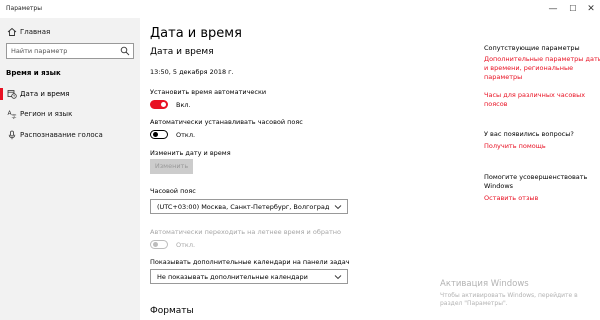  What do you see at coordinates (484, 284) in the screenshot?
I see `activation-watermark-title: Активация Windows` at bounding box center [484, 284].